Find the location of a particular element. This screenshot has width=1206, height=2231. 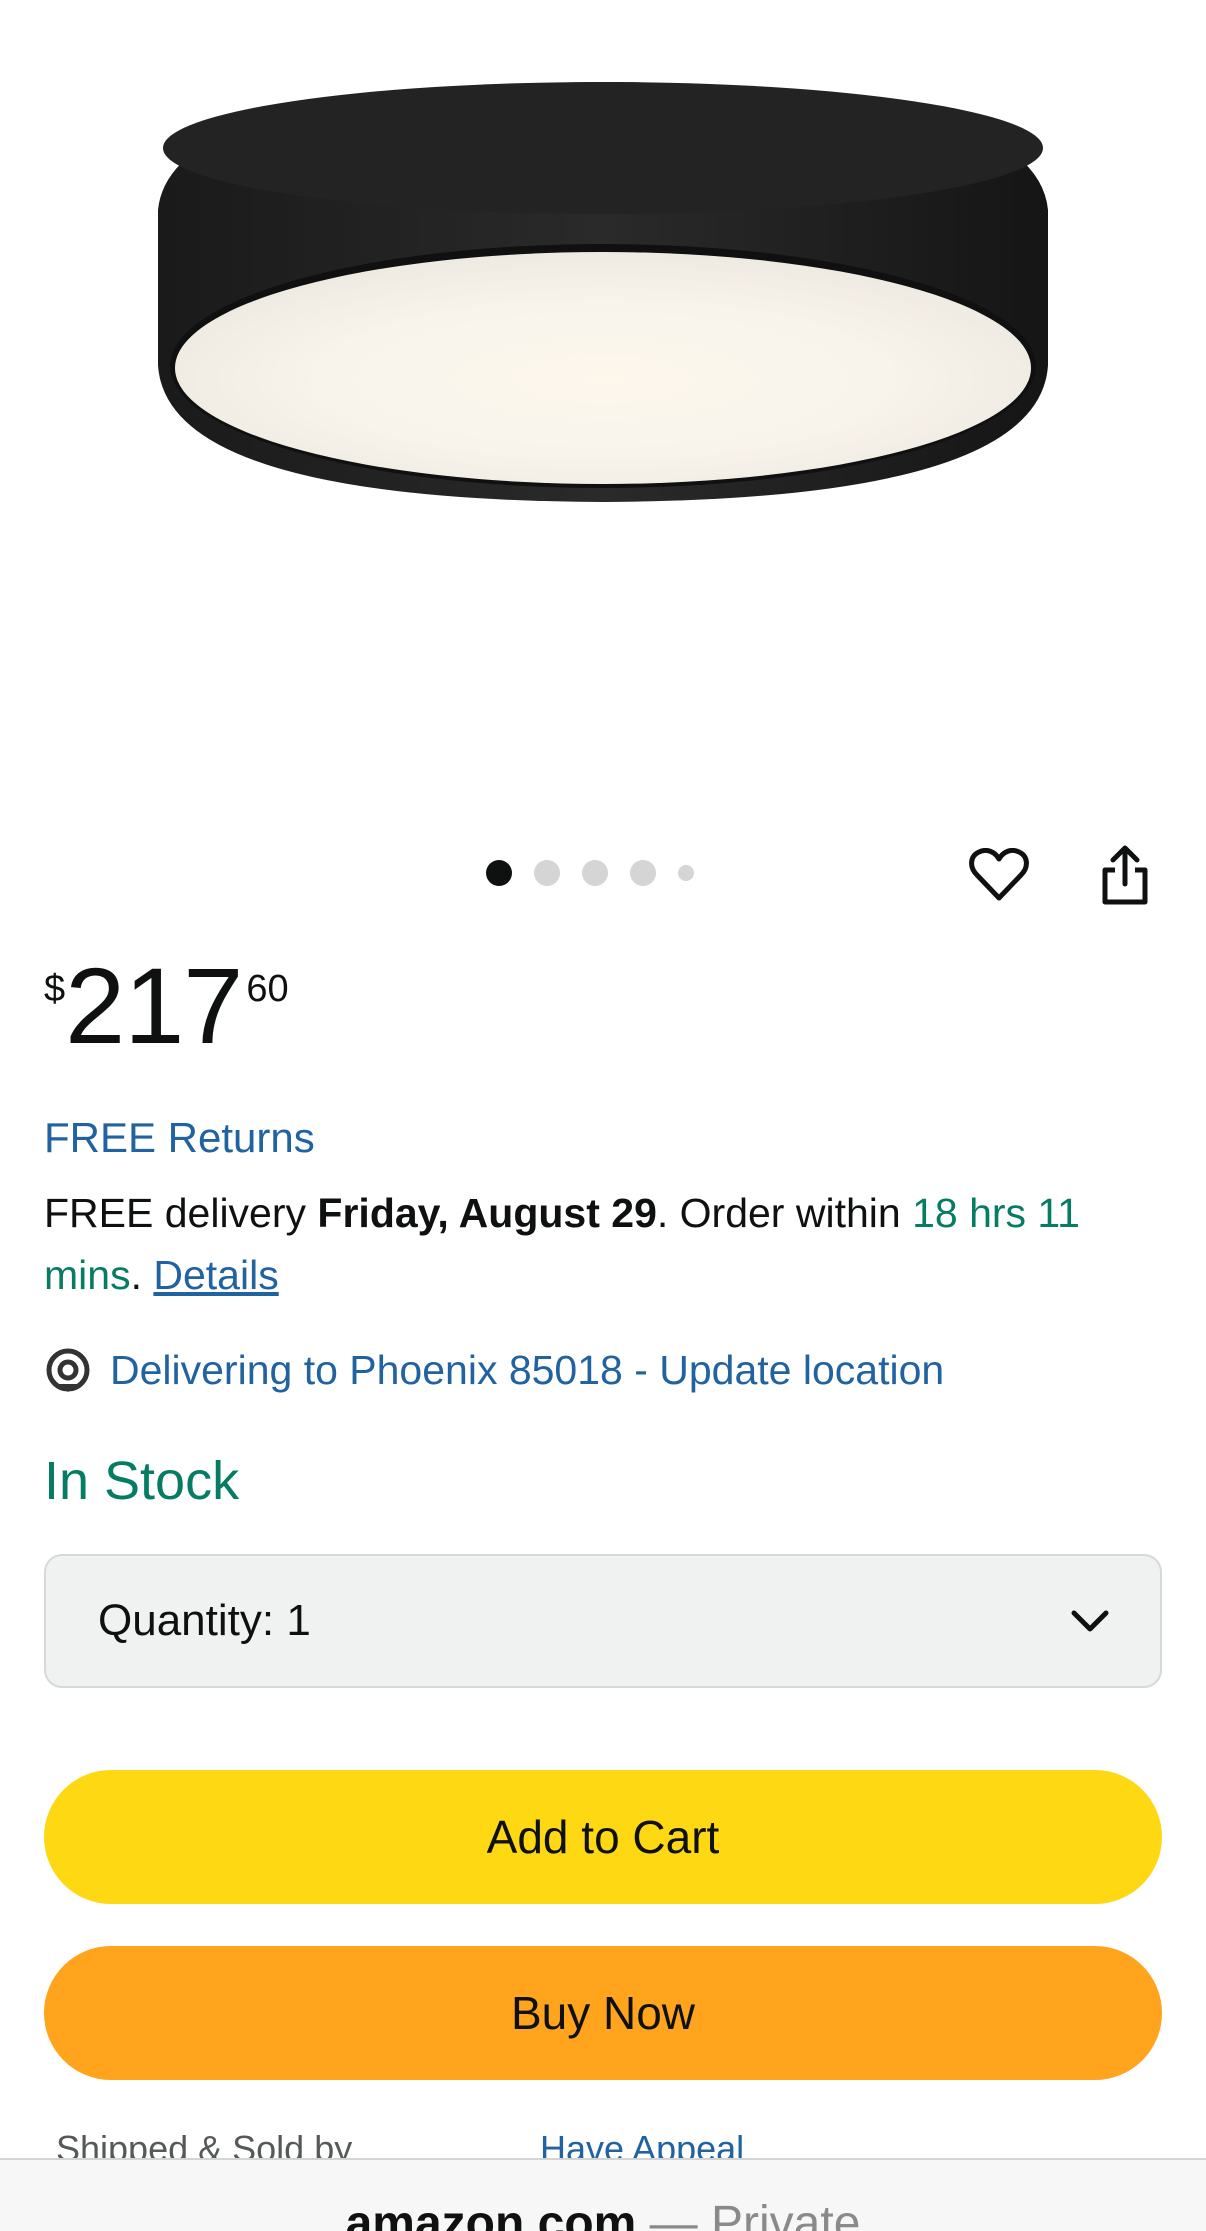

heart-icon is located at coordinates (999, 874).